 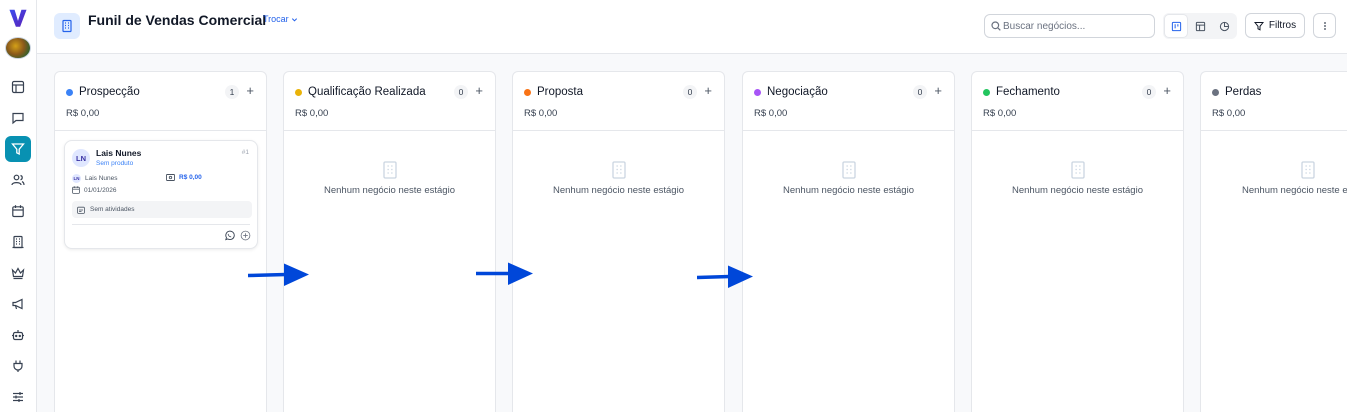 What do you see at coordinates (1224, 26) in the screenshot?
I see `chart-view-button` at bounding box center [1224, 26].